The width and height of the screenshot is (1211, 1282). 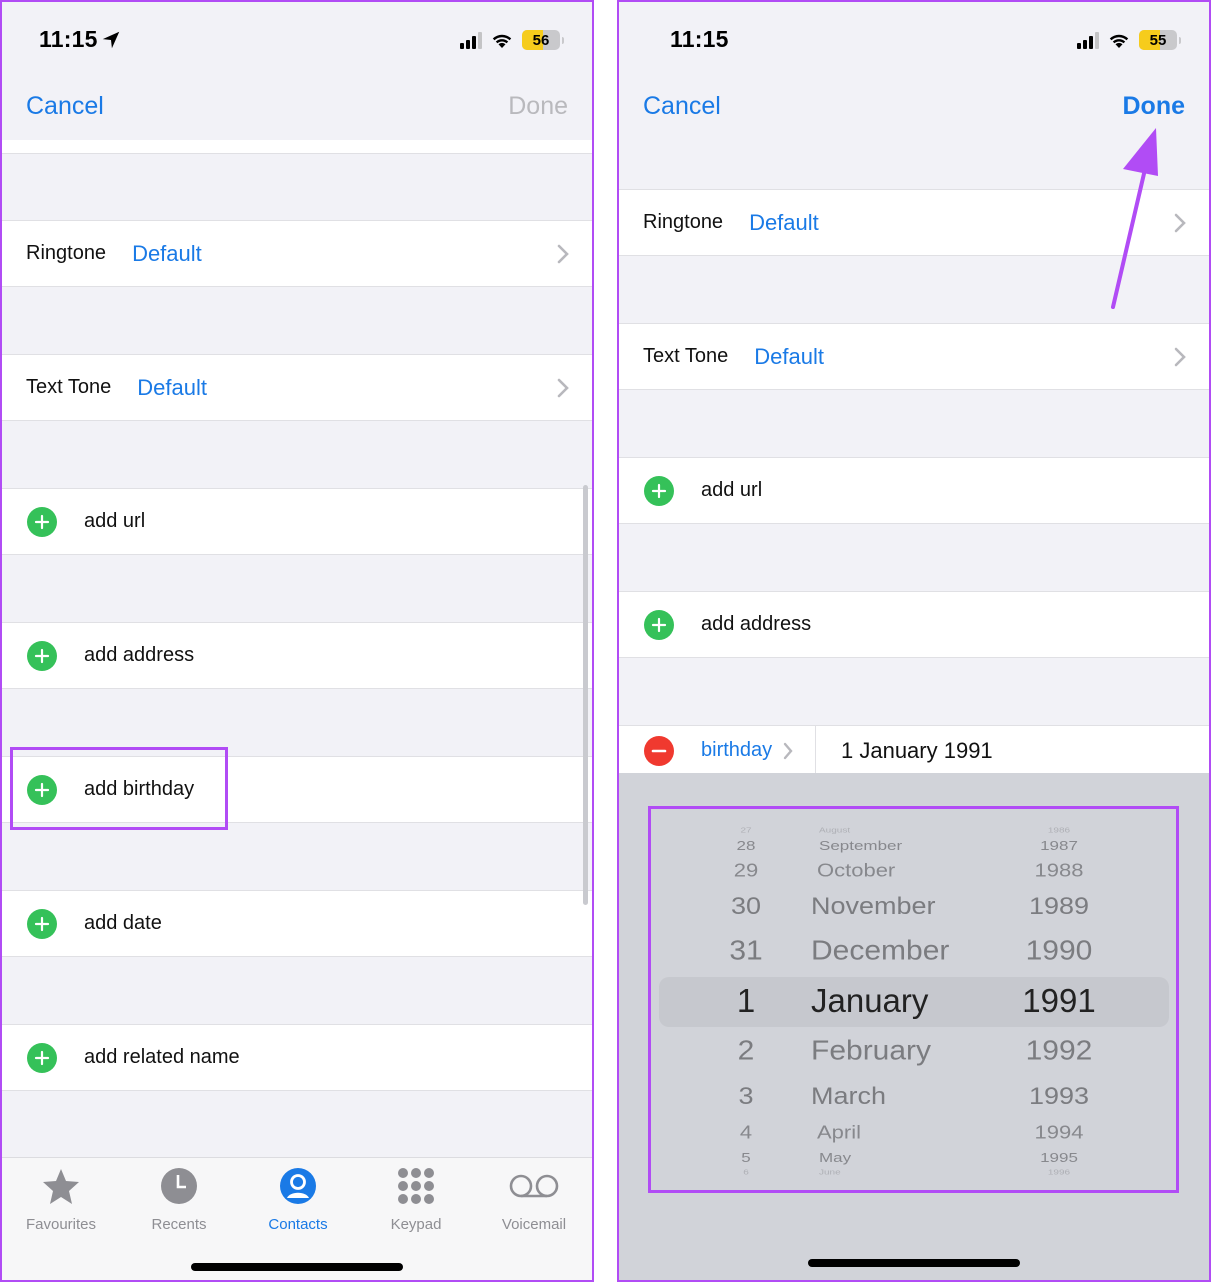 I want to click on scrollbar, so click(x=585, y=695).